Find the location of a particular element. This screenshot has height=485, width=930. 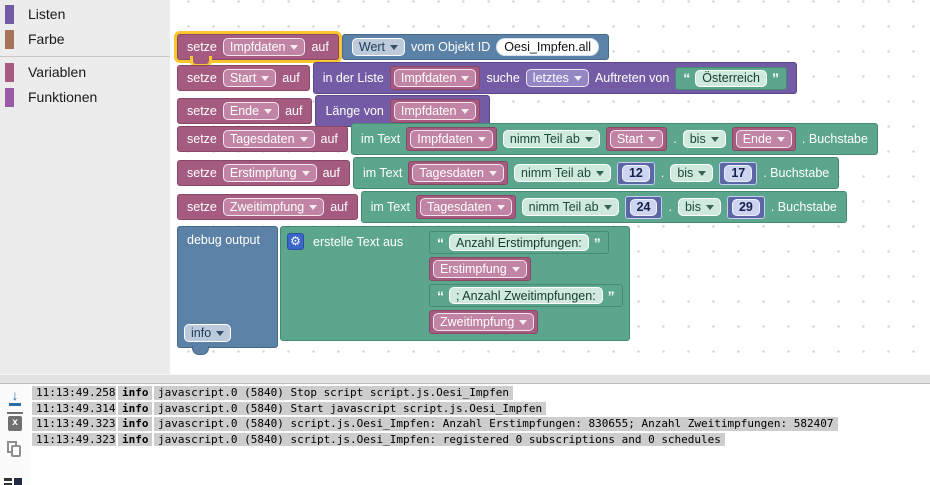

object-id-field: Oesi_Impfen.all is located at coordinates (548, 47).